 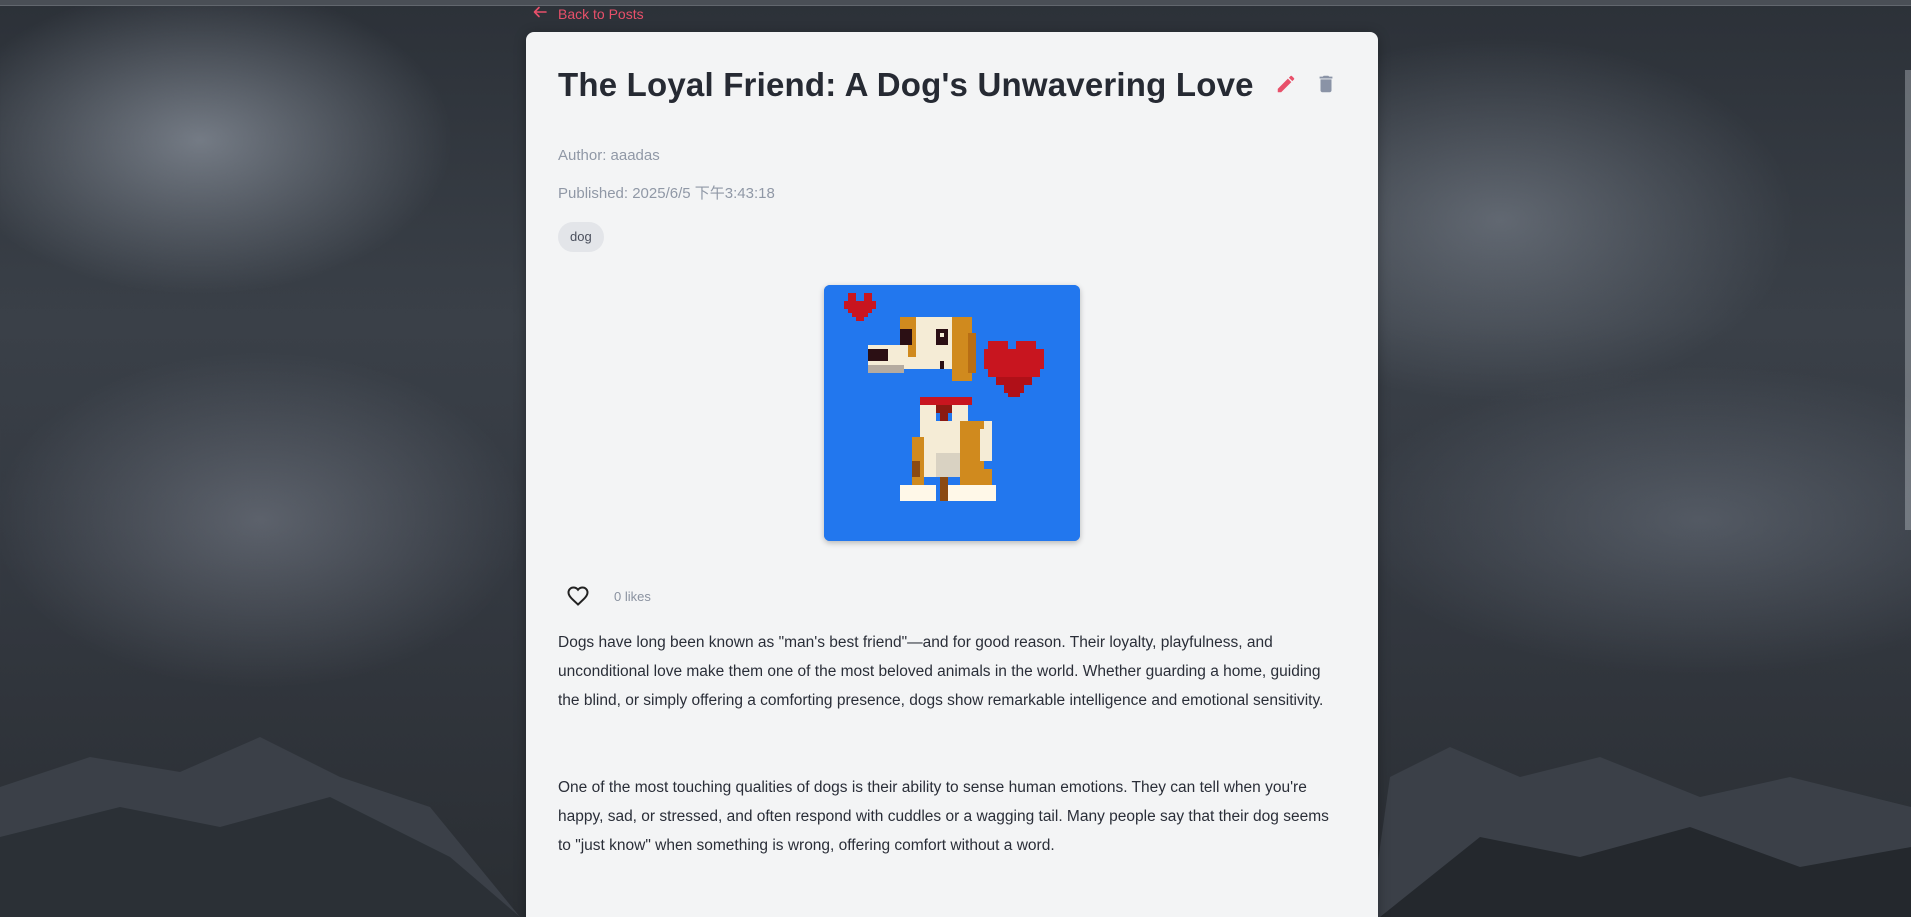 I want to click on back-to-posts-label: Back to Posts, so click(x=601, y=13).